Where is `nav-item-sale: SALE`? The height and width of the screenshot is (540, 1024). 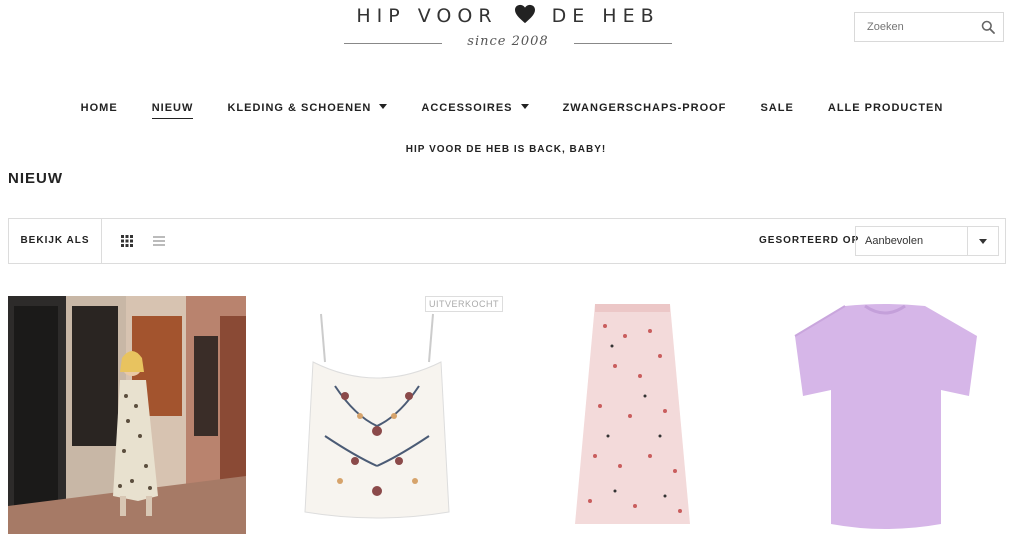 nav-item-sale: SALE is located at coordinates (776, 110).